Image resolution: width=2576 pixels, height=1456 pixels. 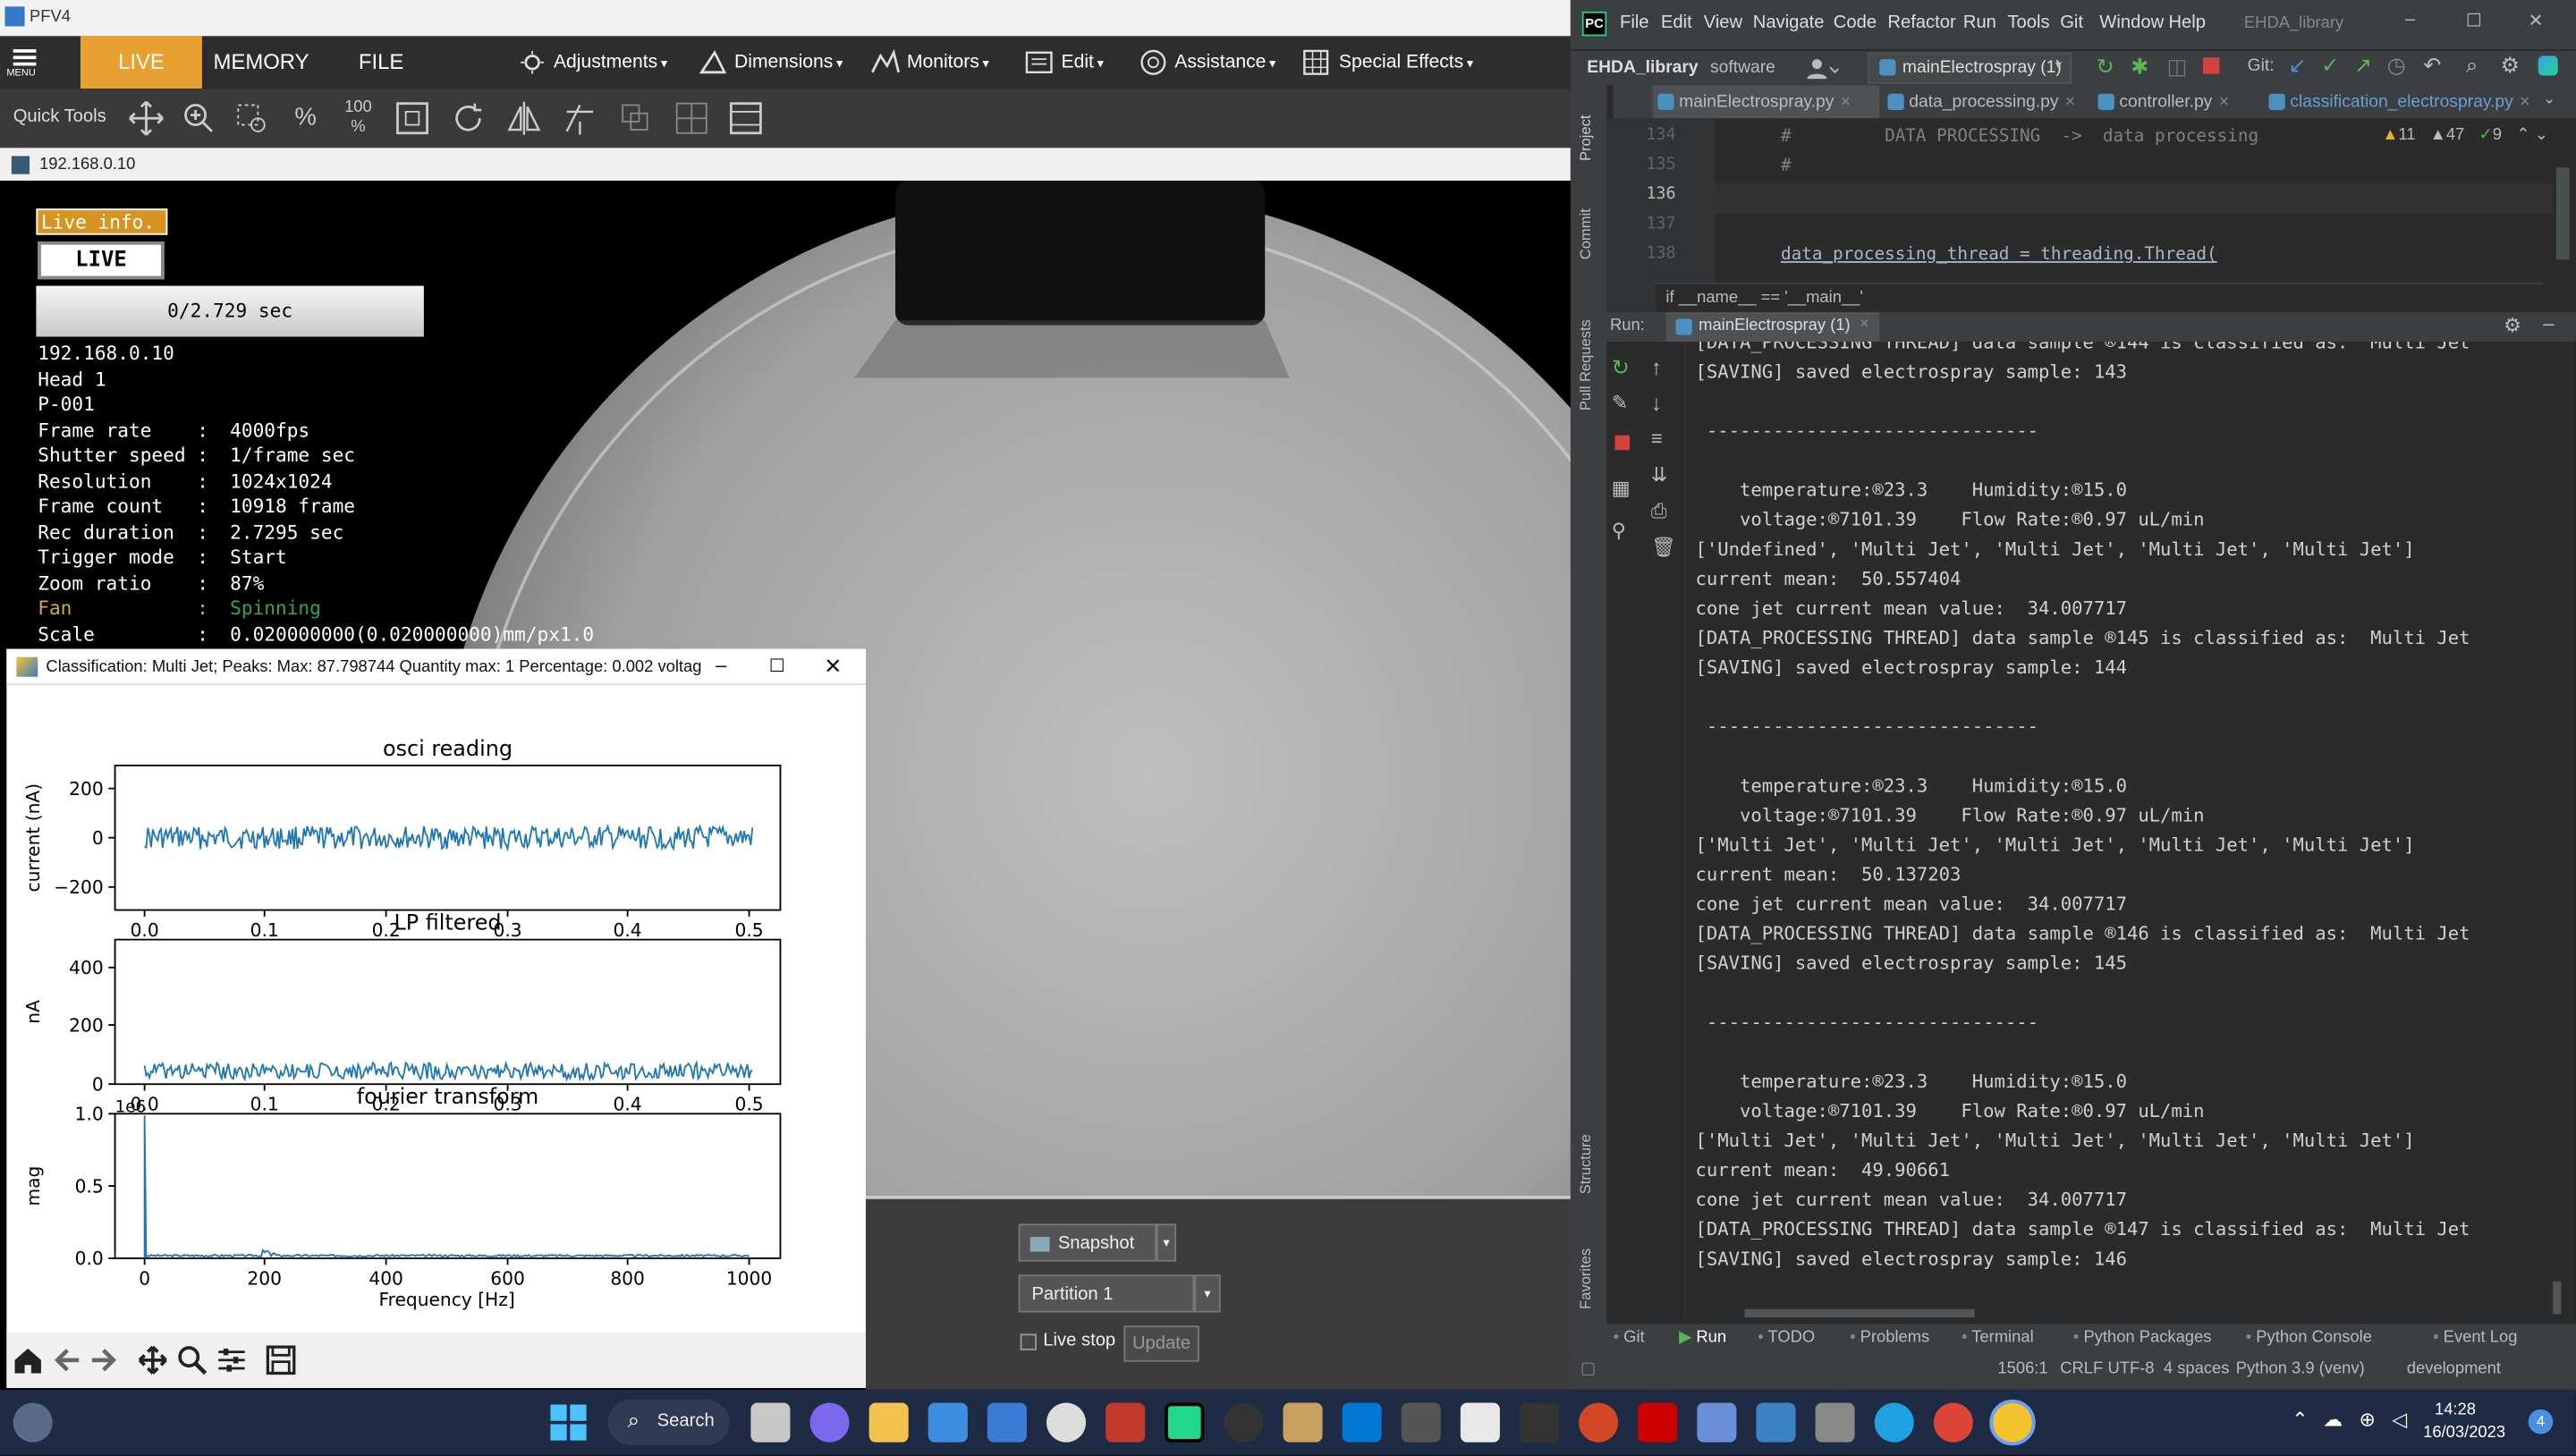 What do you see at coordinates (1585, 1264) in the screenshot?
I see `favorites-tool-tab: Favorites` at bounding box center [1585, 1264].